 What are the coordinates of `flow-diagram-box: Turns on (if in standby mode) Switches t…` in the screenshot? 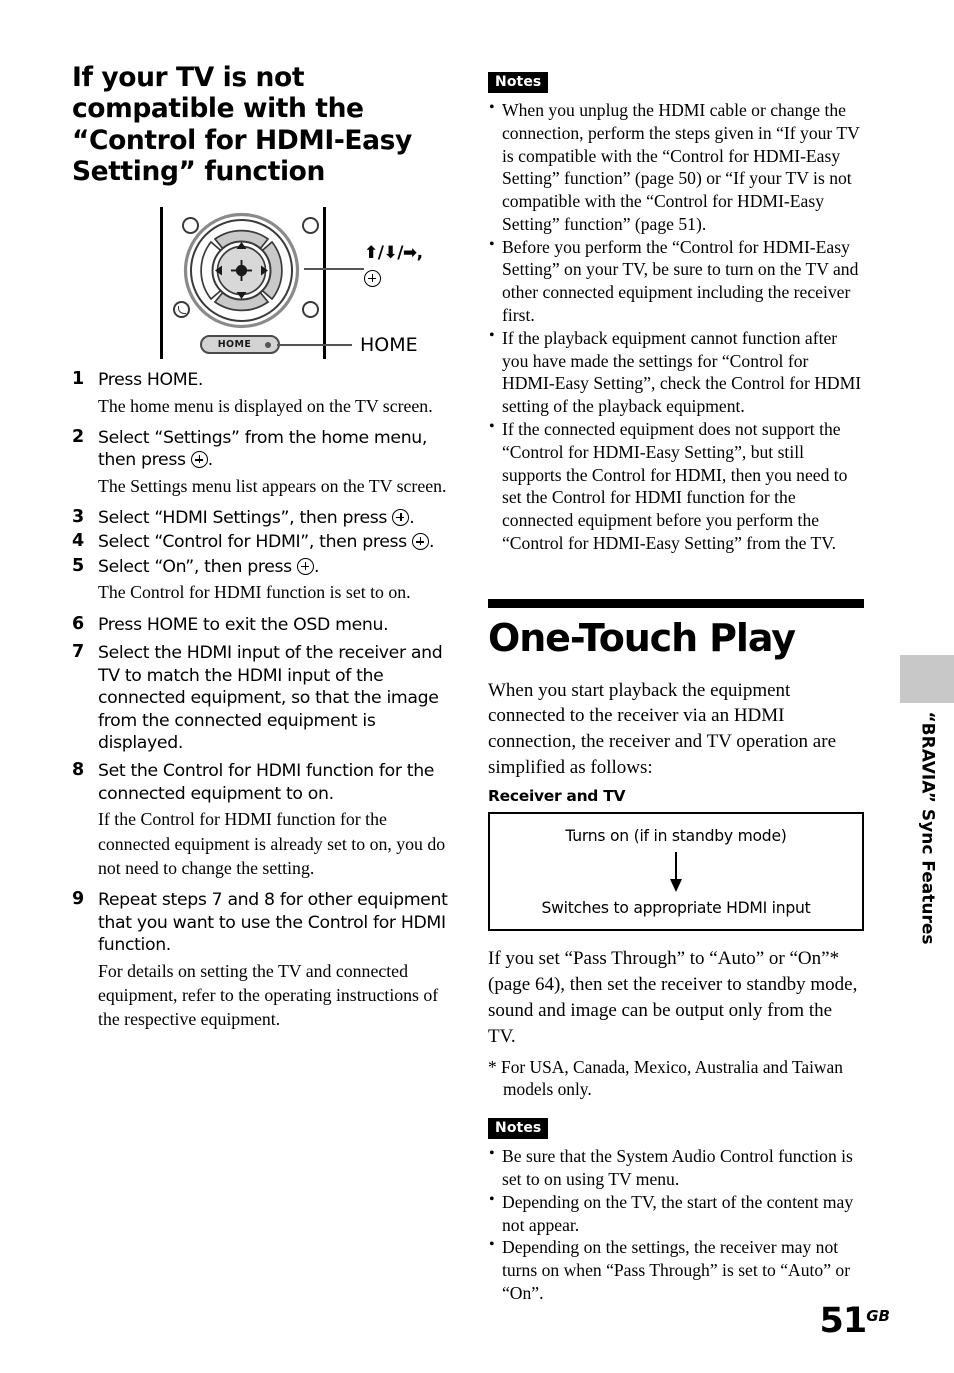 It's located at (676, 871).